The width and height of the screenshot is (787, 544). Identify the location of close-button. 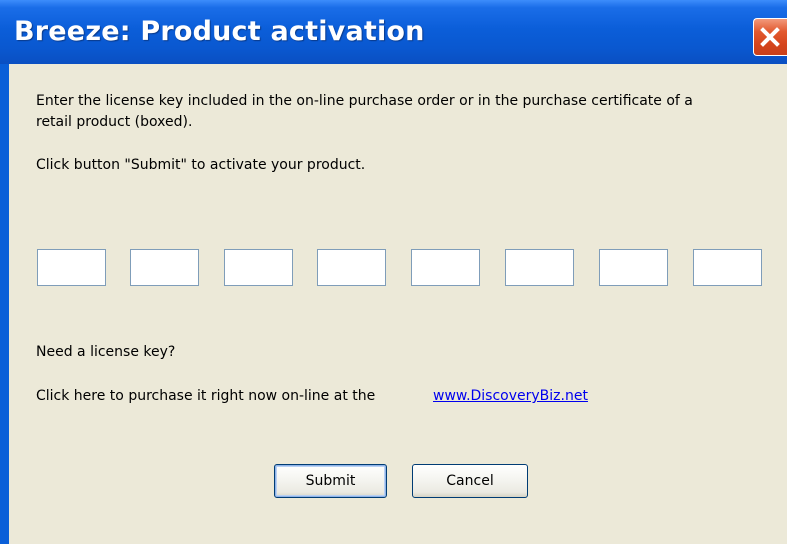
(770, 37).